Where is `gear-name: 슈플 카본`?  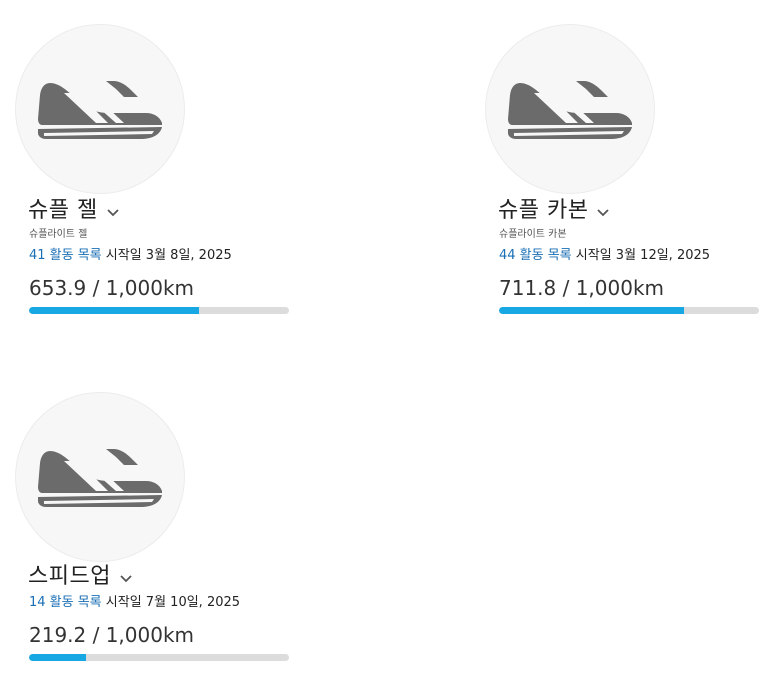 gear-name: 슈플 카본 is located at coordinates (543, 210).